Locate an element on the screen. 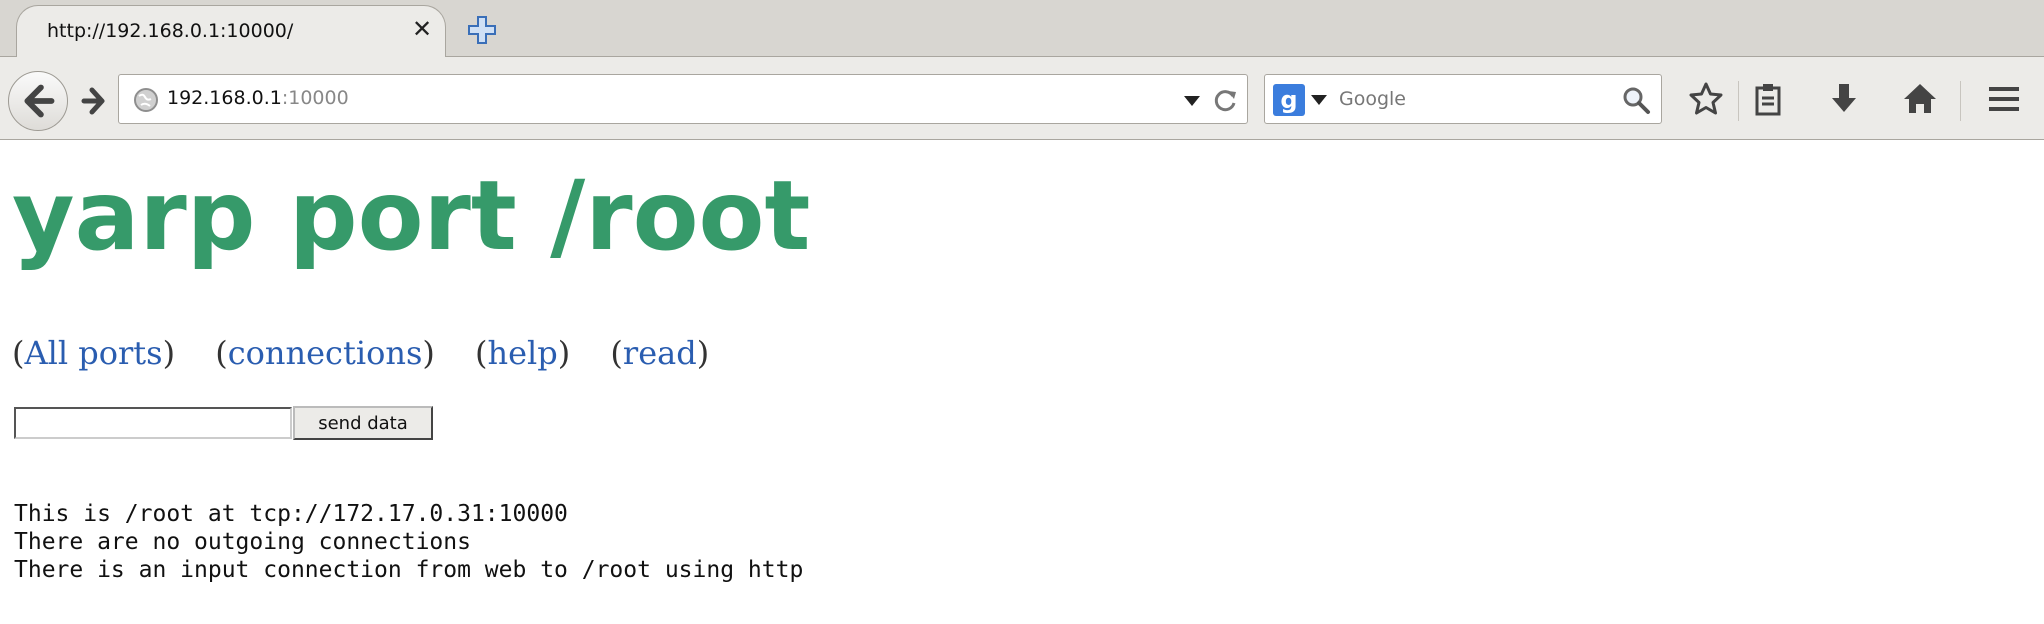 The image size is (2044, 624). link-help: help is located at coordinates (523, 353).